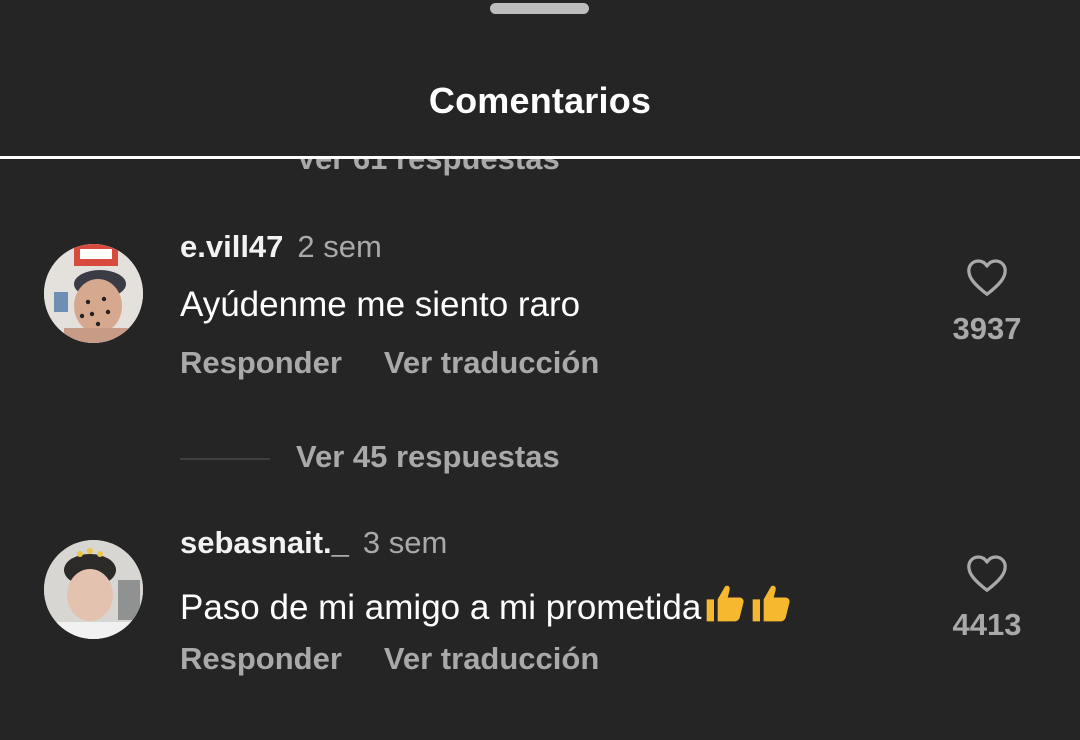  Describe the element at coordinates (428, 457) in the screenshot. I see `view-replies-button: Ver 45 respuestas` at that location.